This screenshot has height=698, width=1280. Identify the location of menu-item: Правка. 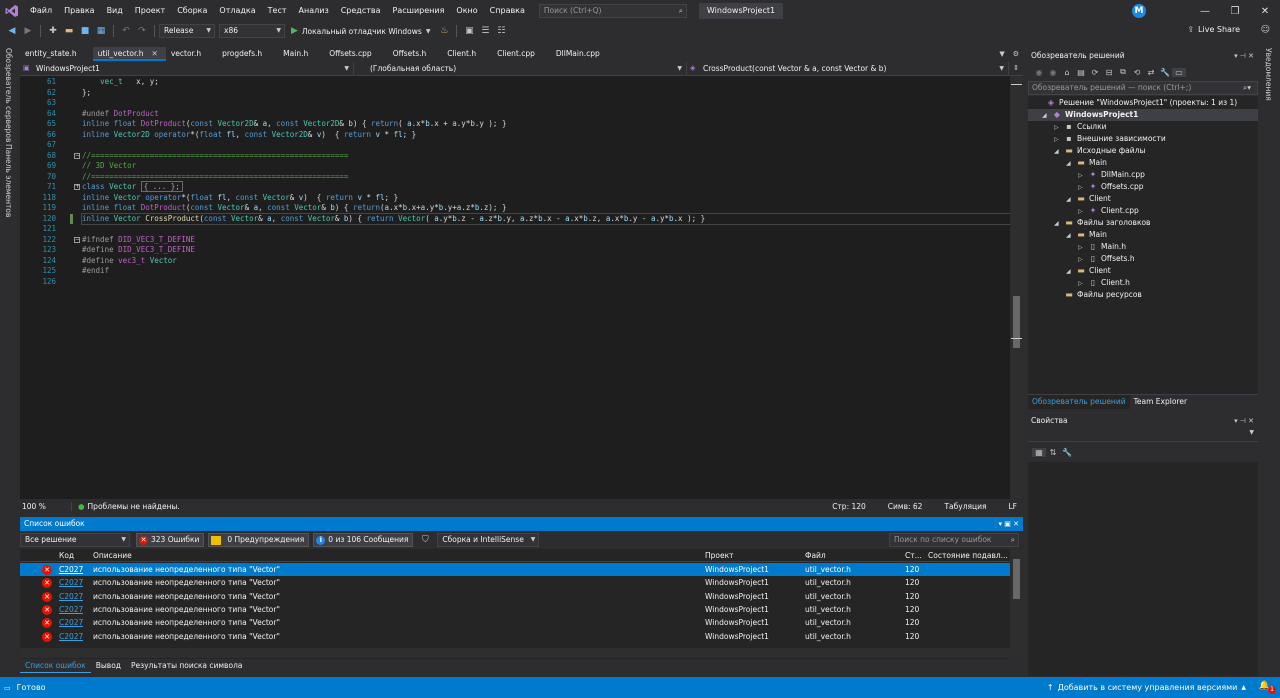
(79, 11).